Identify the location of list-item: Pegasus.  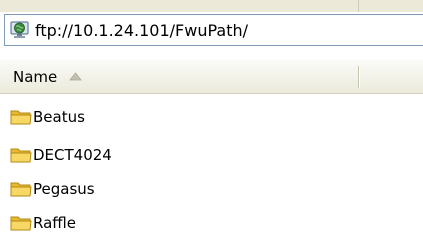
(52, 189).